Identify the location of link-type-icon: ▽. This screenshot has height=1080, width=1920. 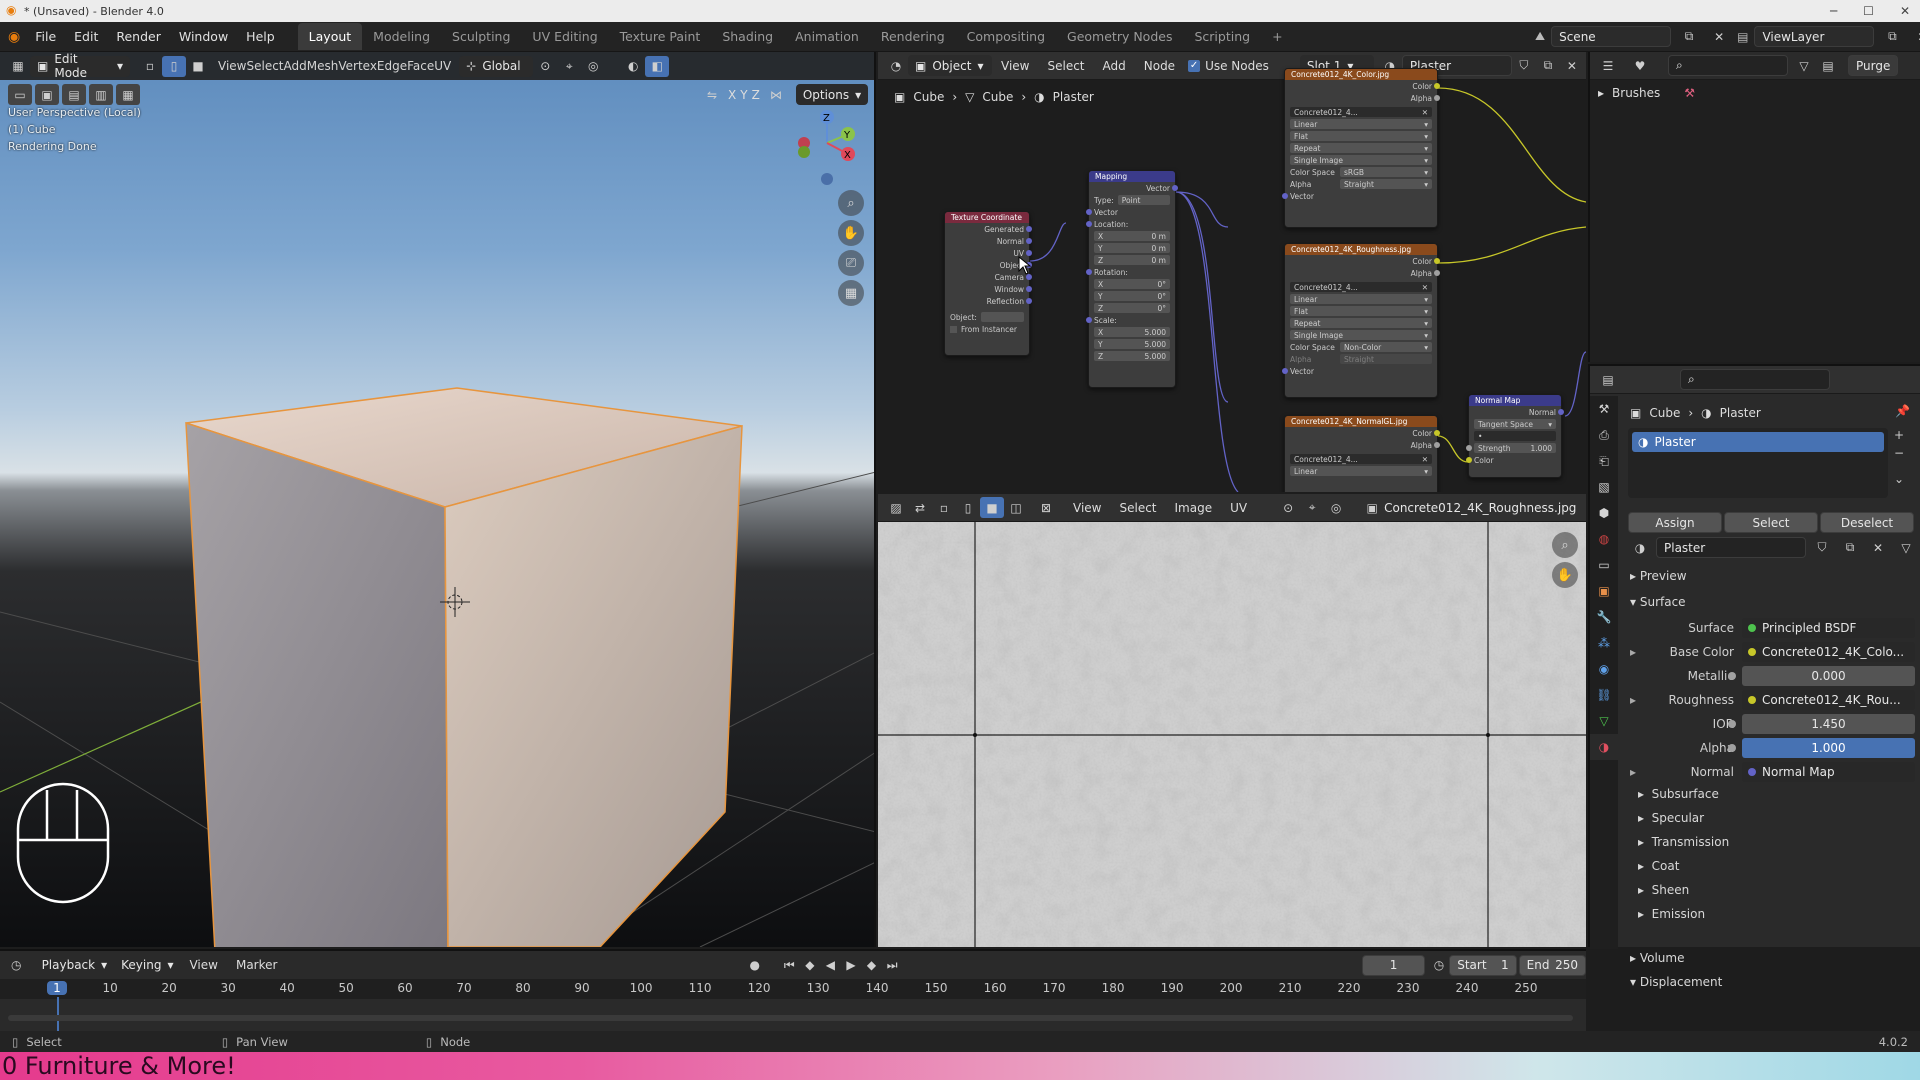
(1906, 547).